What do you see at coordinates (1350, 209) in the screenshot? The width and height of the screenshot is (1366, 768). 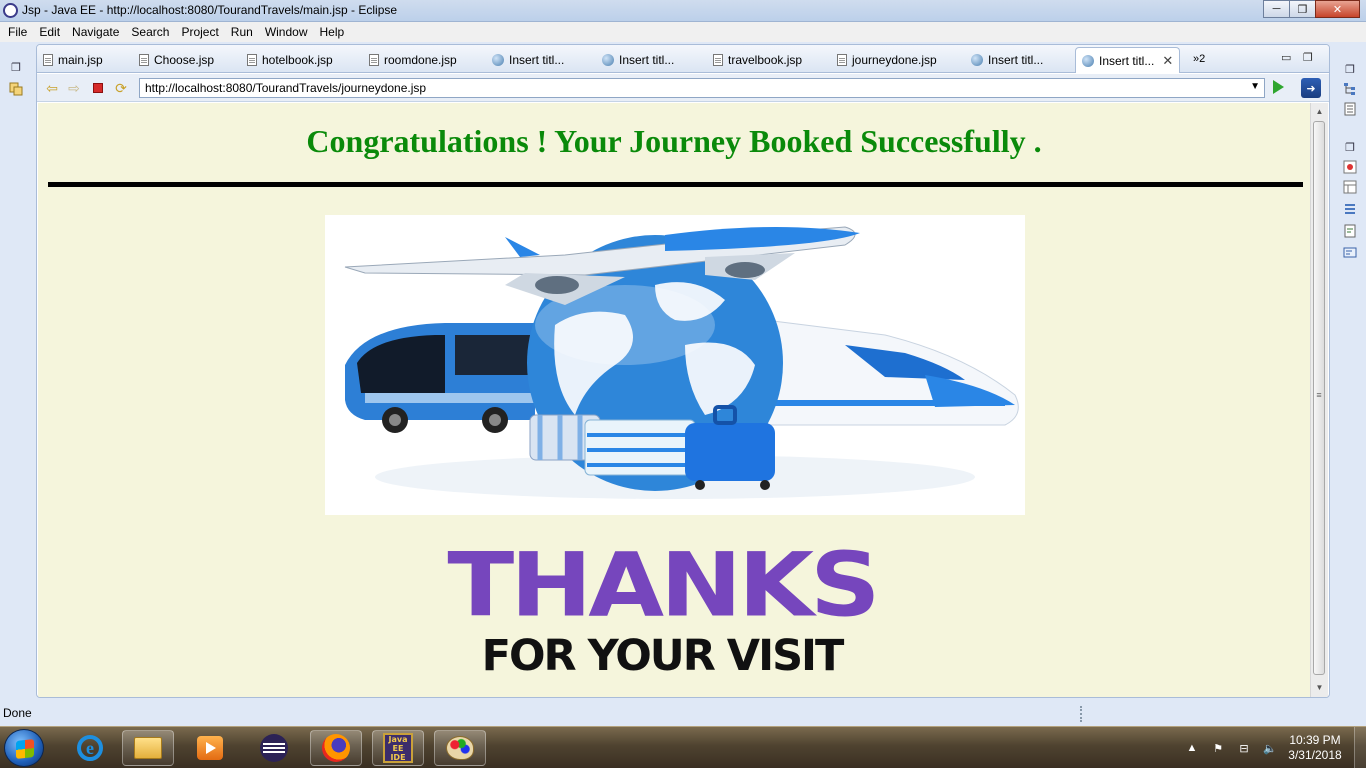 I see `servers-icon` at bounding box center [1350, 209].